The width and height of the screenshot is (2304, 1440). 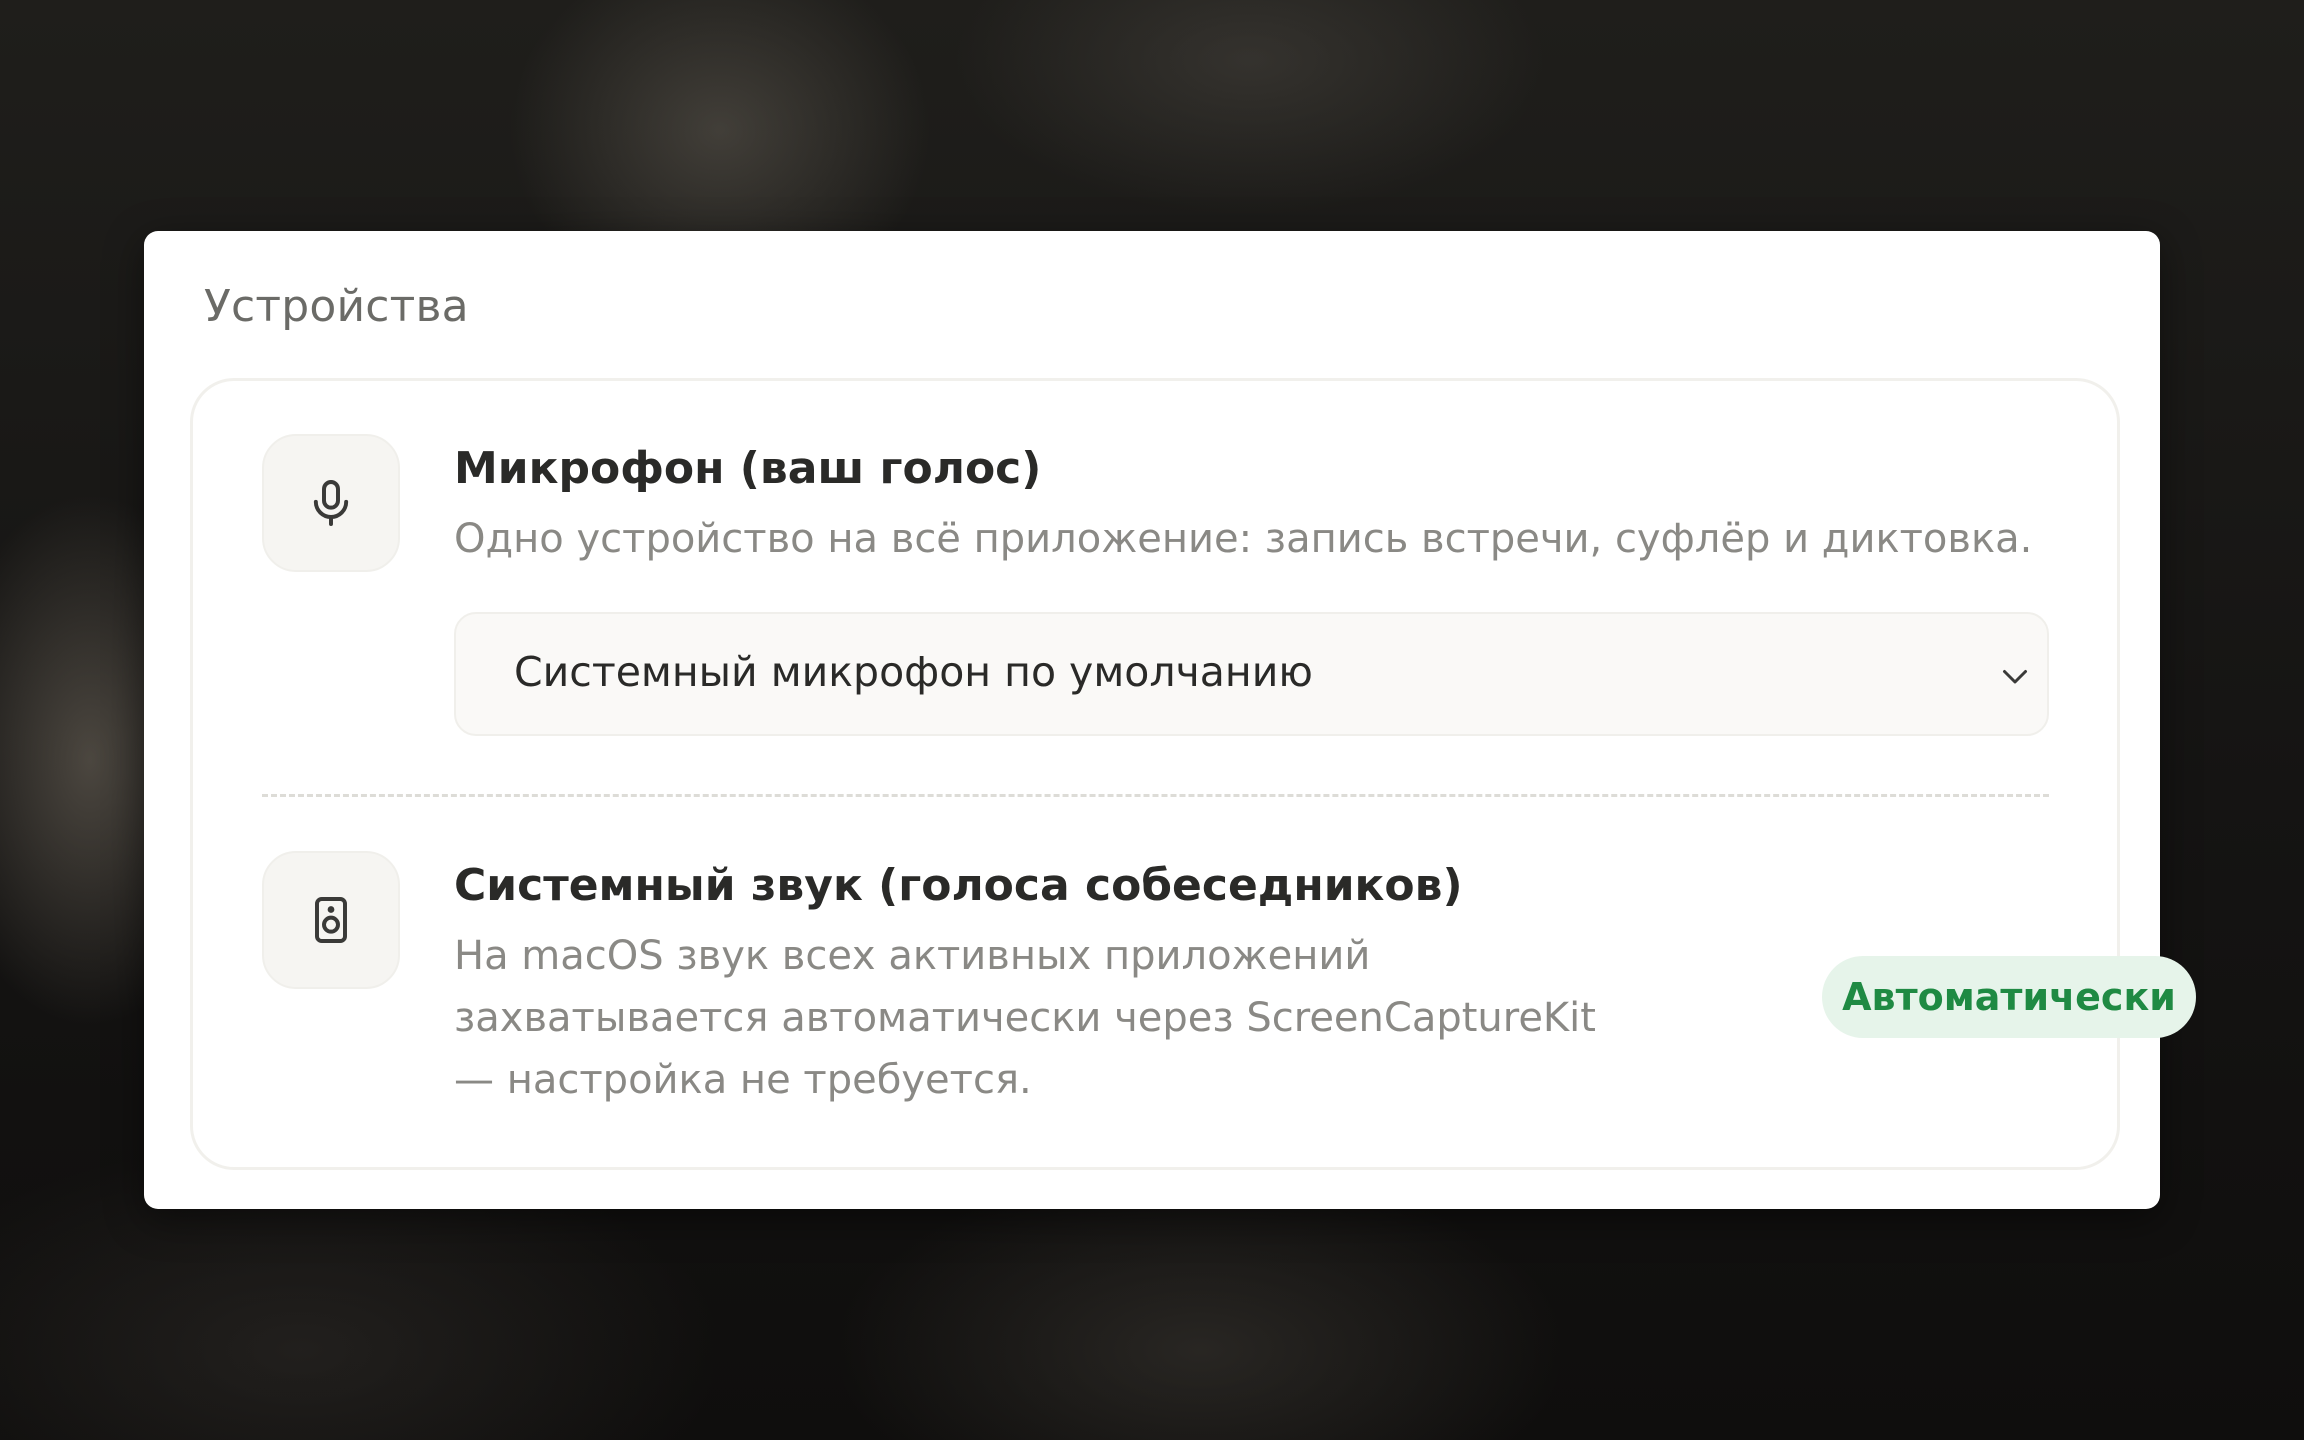 I want to click on system-audio-description-line: На macOS звук всех активных приложений, so click(x=912, y=956).